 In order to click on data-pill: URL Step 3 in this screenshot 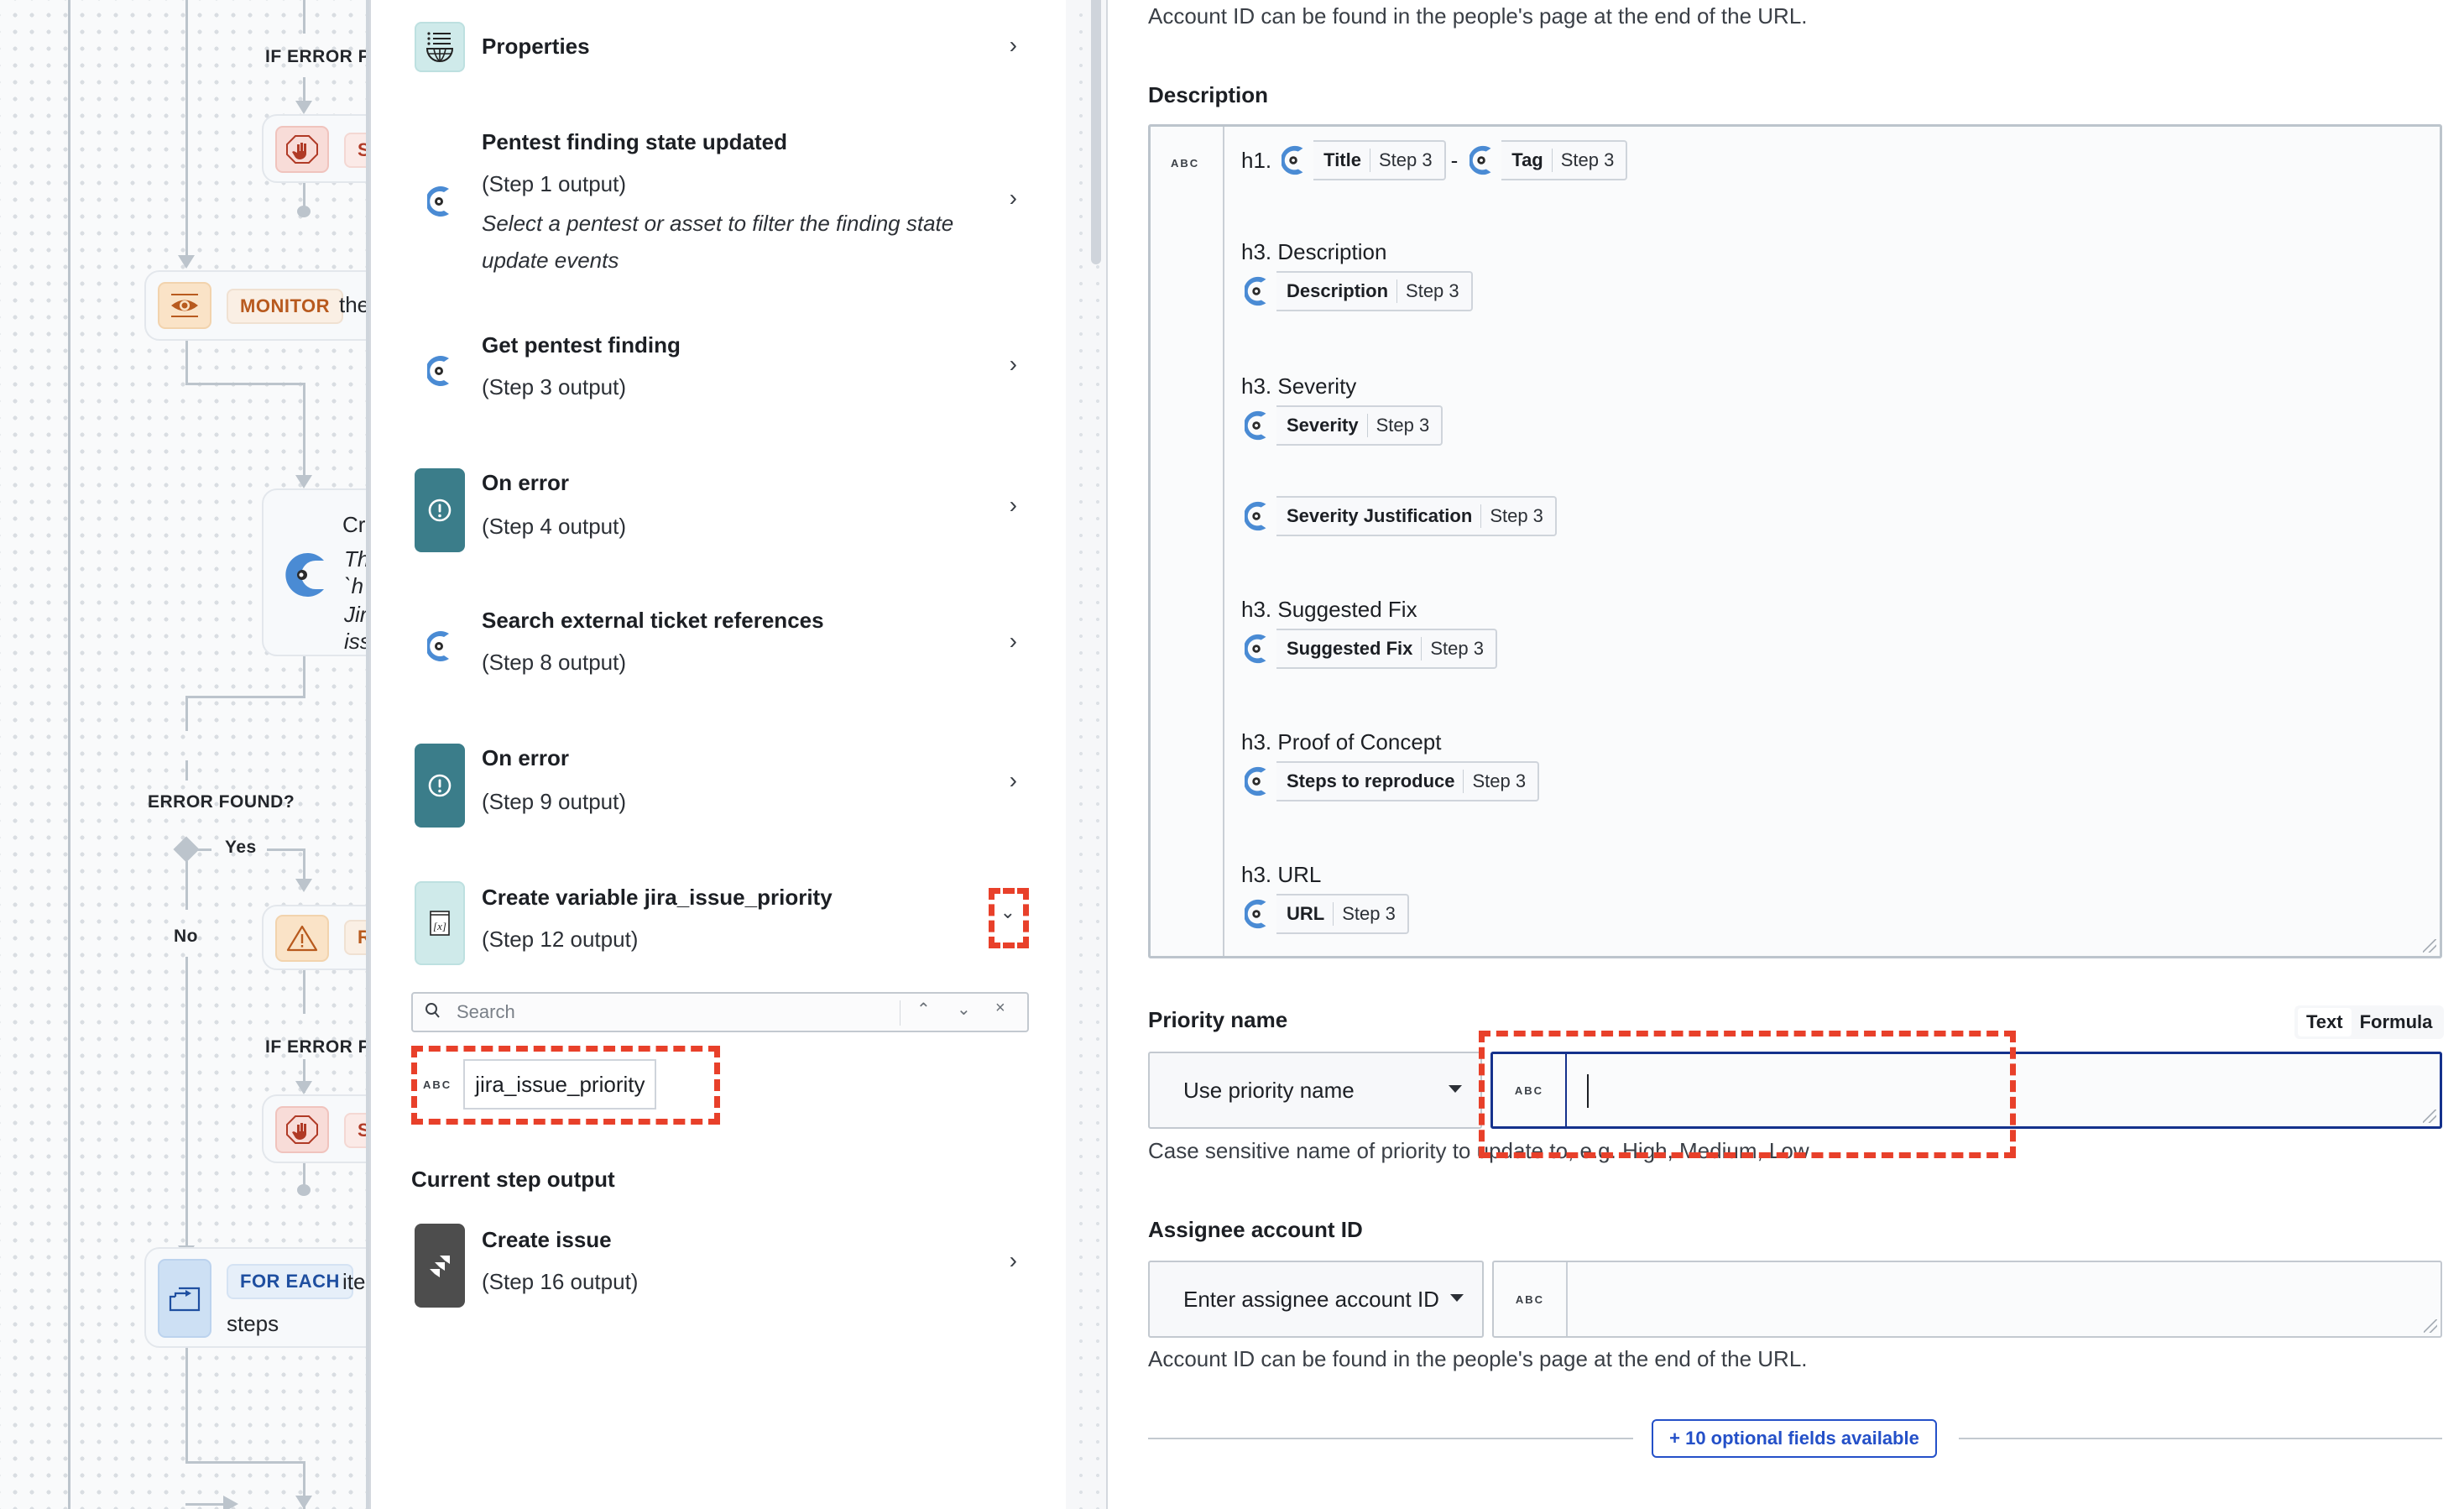, I will do `click(1323, 914)`.